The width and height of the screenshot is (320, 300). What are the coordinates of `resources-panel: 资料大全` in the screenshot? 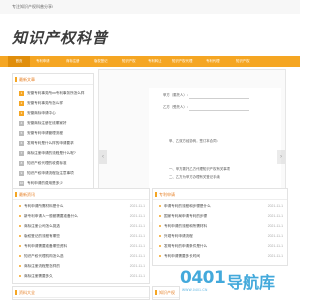 It's located at (81, 293).